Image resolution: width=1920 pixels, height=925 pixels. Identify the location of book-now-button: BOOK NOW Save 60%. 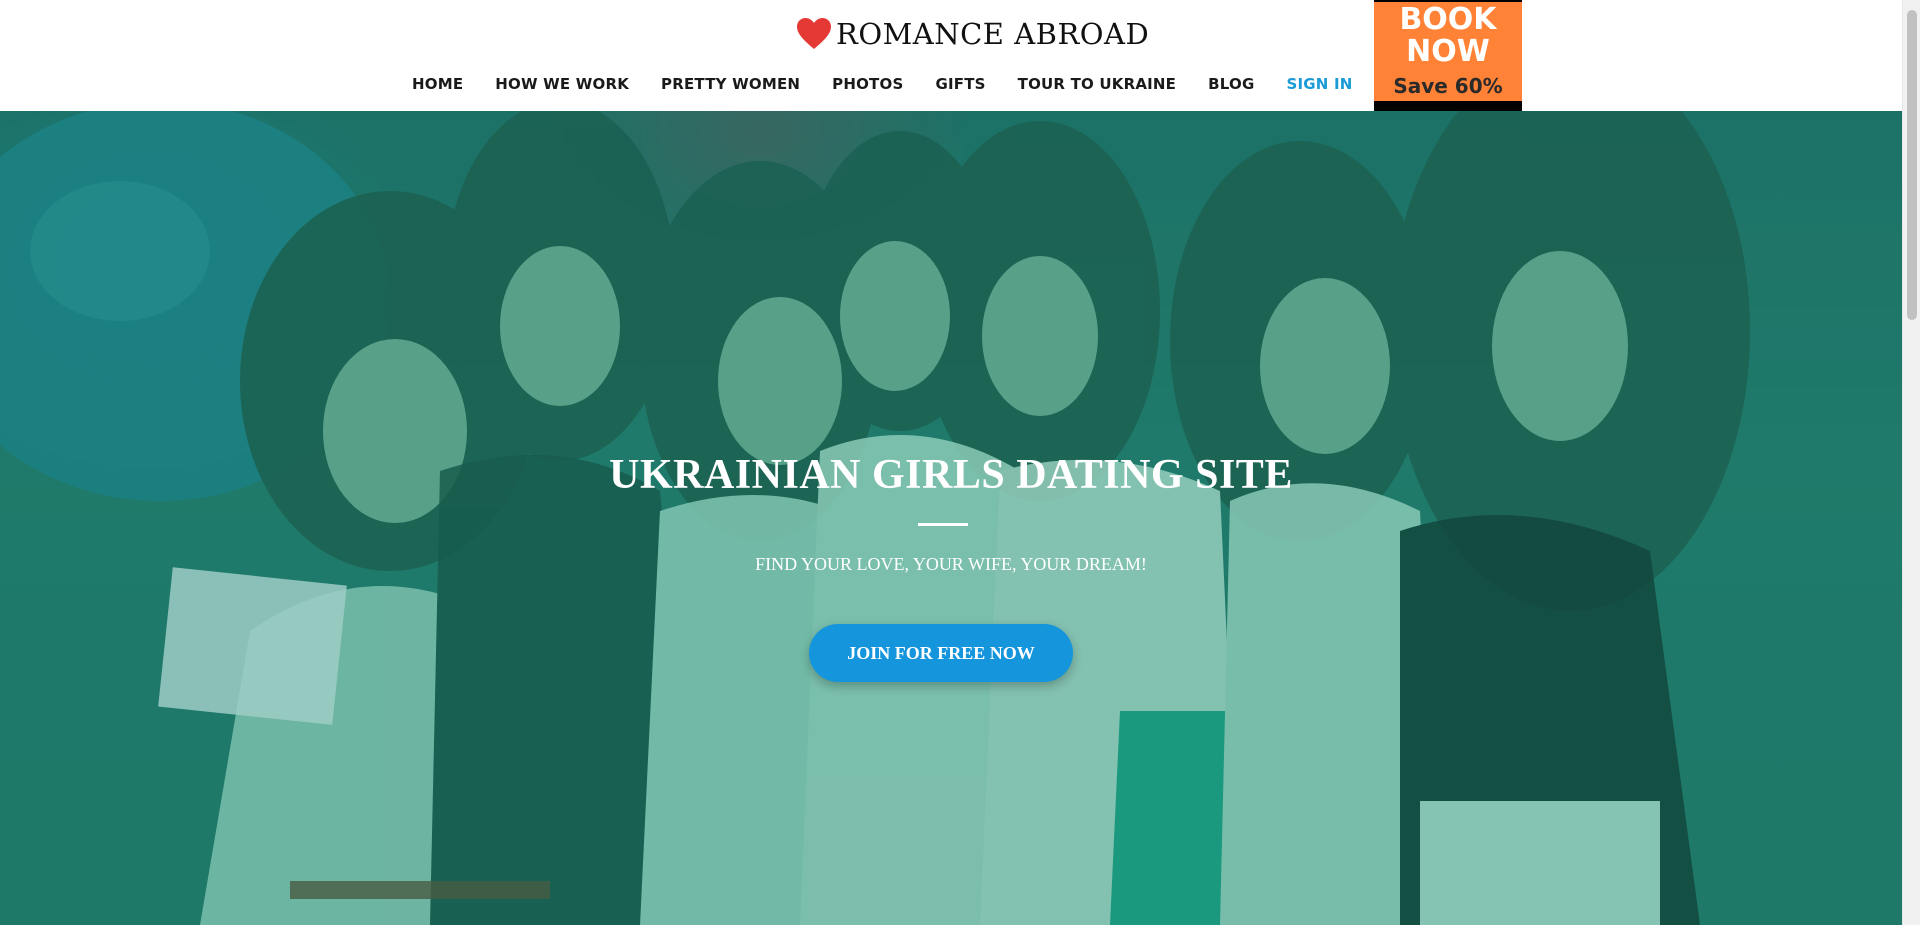
(1448, 51).